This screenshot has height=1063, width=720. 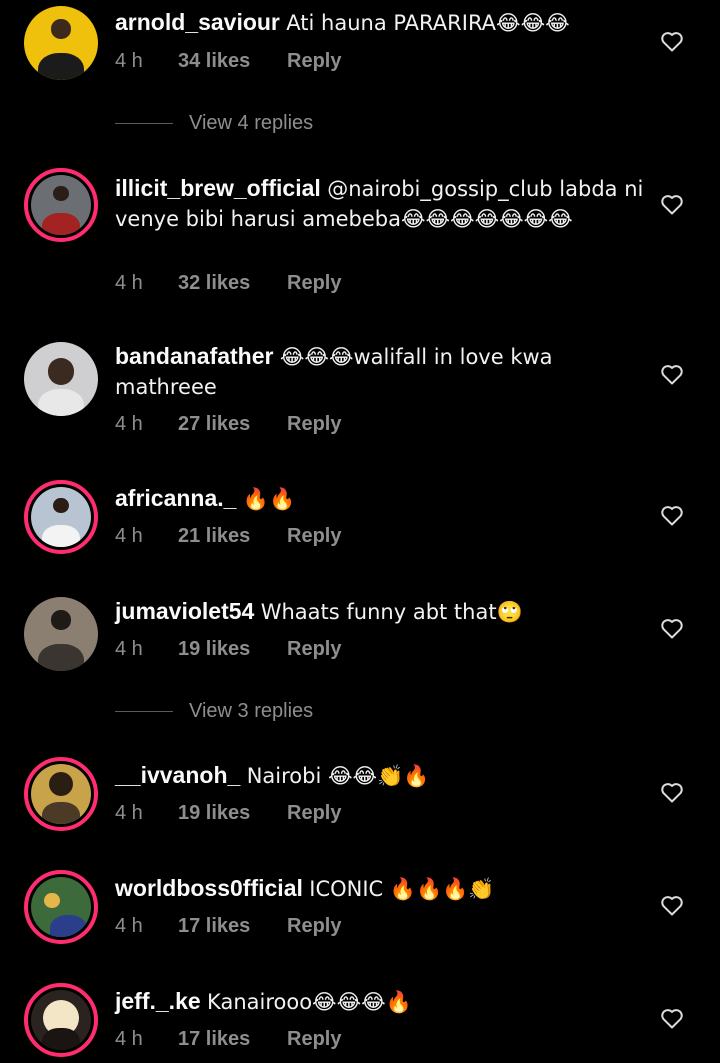 What do you see at coordinates (391, 612) in the screenshot?
I see `comment-body: Whaats funny abt that🙄` at bounding box center [391, 612].